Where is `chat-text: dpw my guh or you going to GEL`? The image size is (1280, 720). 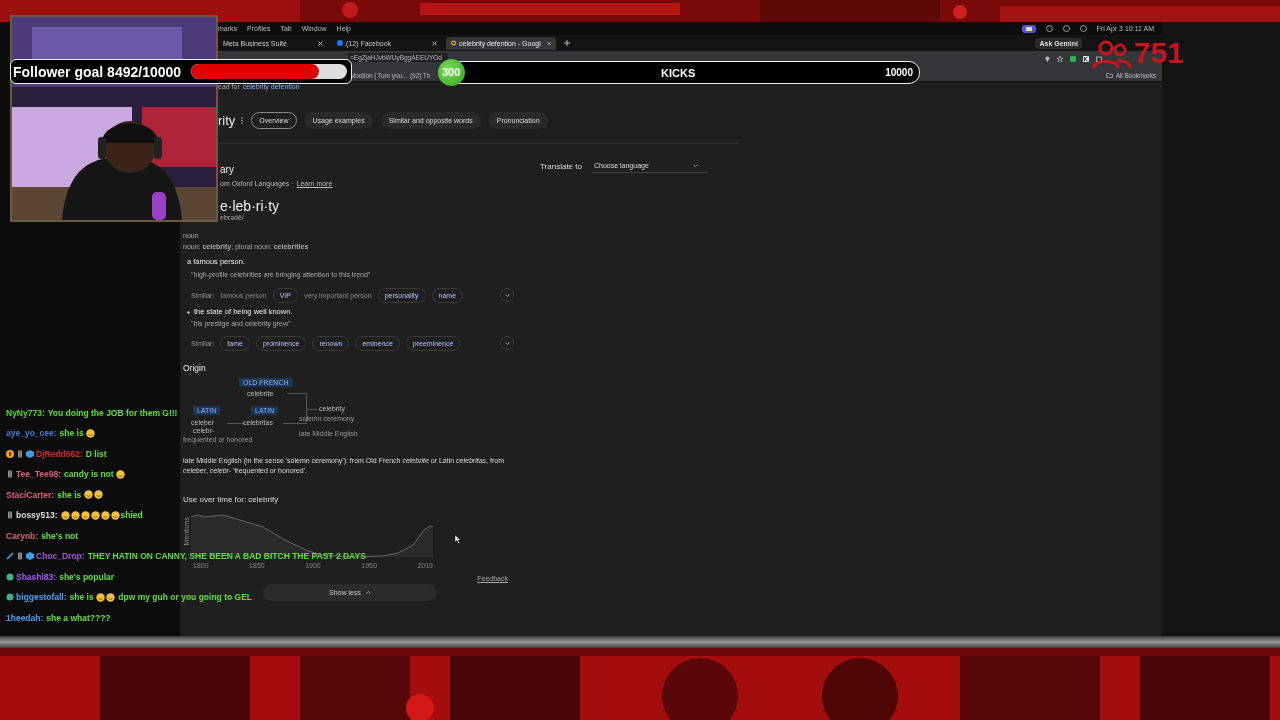
chat-text: dpw my guh or you going to GEL is located at coordinates (184, 597).